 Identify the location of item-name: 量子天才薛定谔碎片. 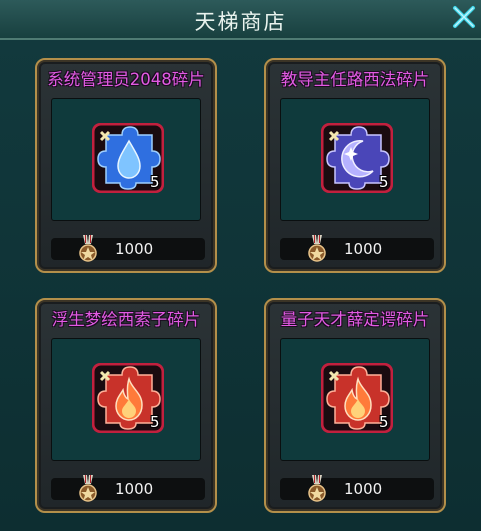
(355, 319).